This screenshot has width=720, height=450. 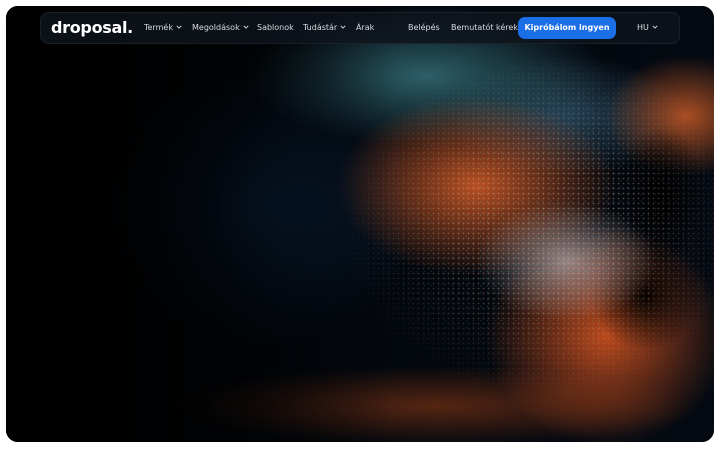 I want to click on nav-item-label: Árak, so click(x=365, y=27).